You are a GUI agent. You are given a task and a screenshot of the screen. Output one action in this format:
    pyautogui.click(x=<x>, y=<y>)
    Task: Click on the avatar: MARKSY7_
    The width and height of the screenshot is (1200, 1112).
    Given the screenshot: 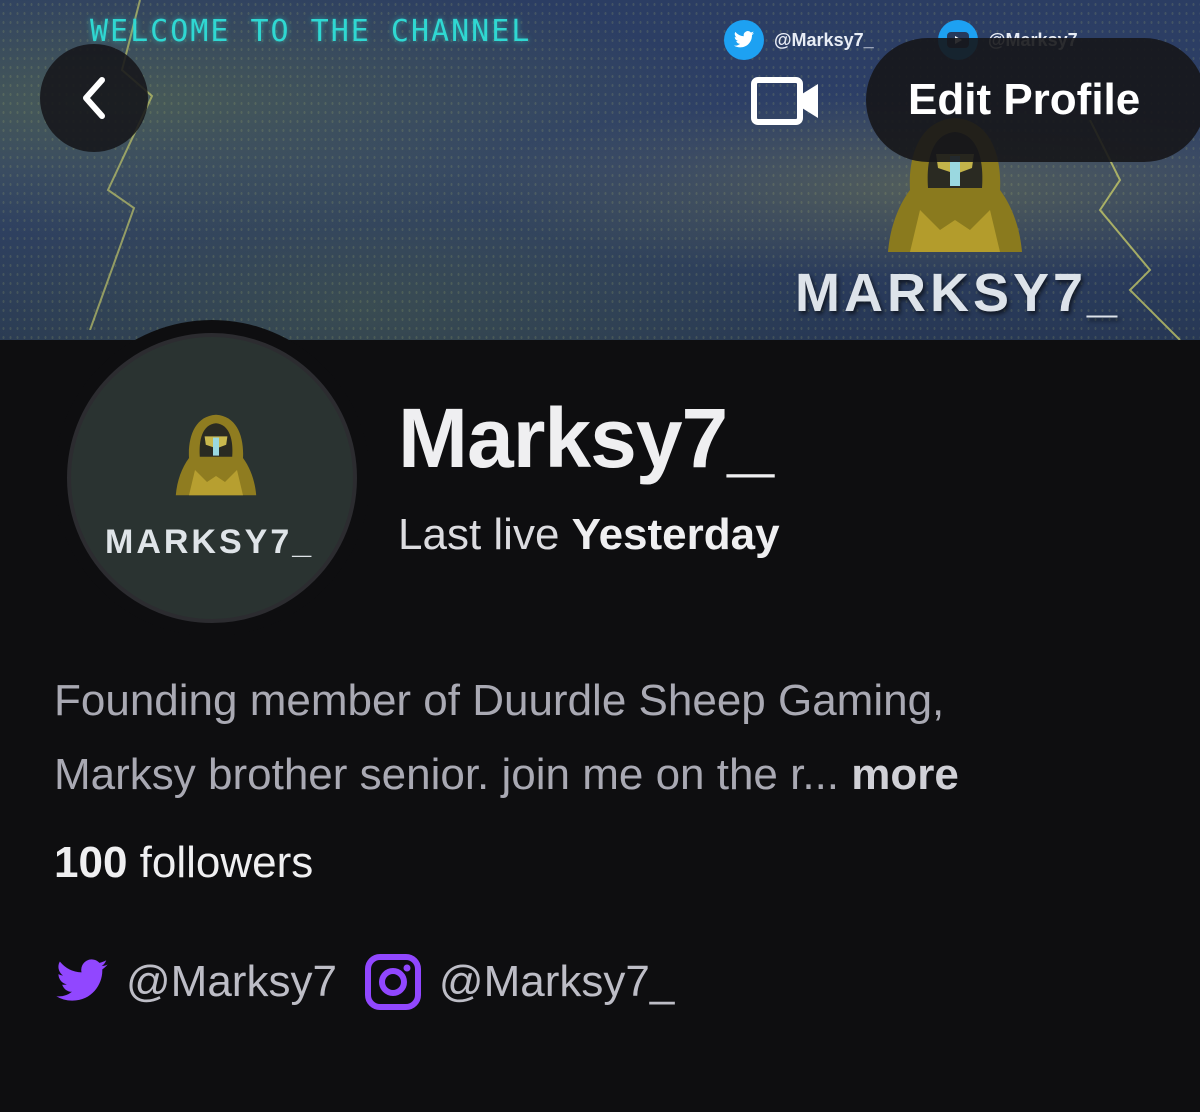 What is the action you would take?
    pyautogui.click(x=212, y=478)
    